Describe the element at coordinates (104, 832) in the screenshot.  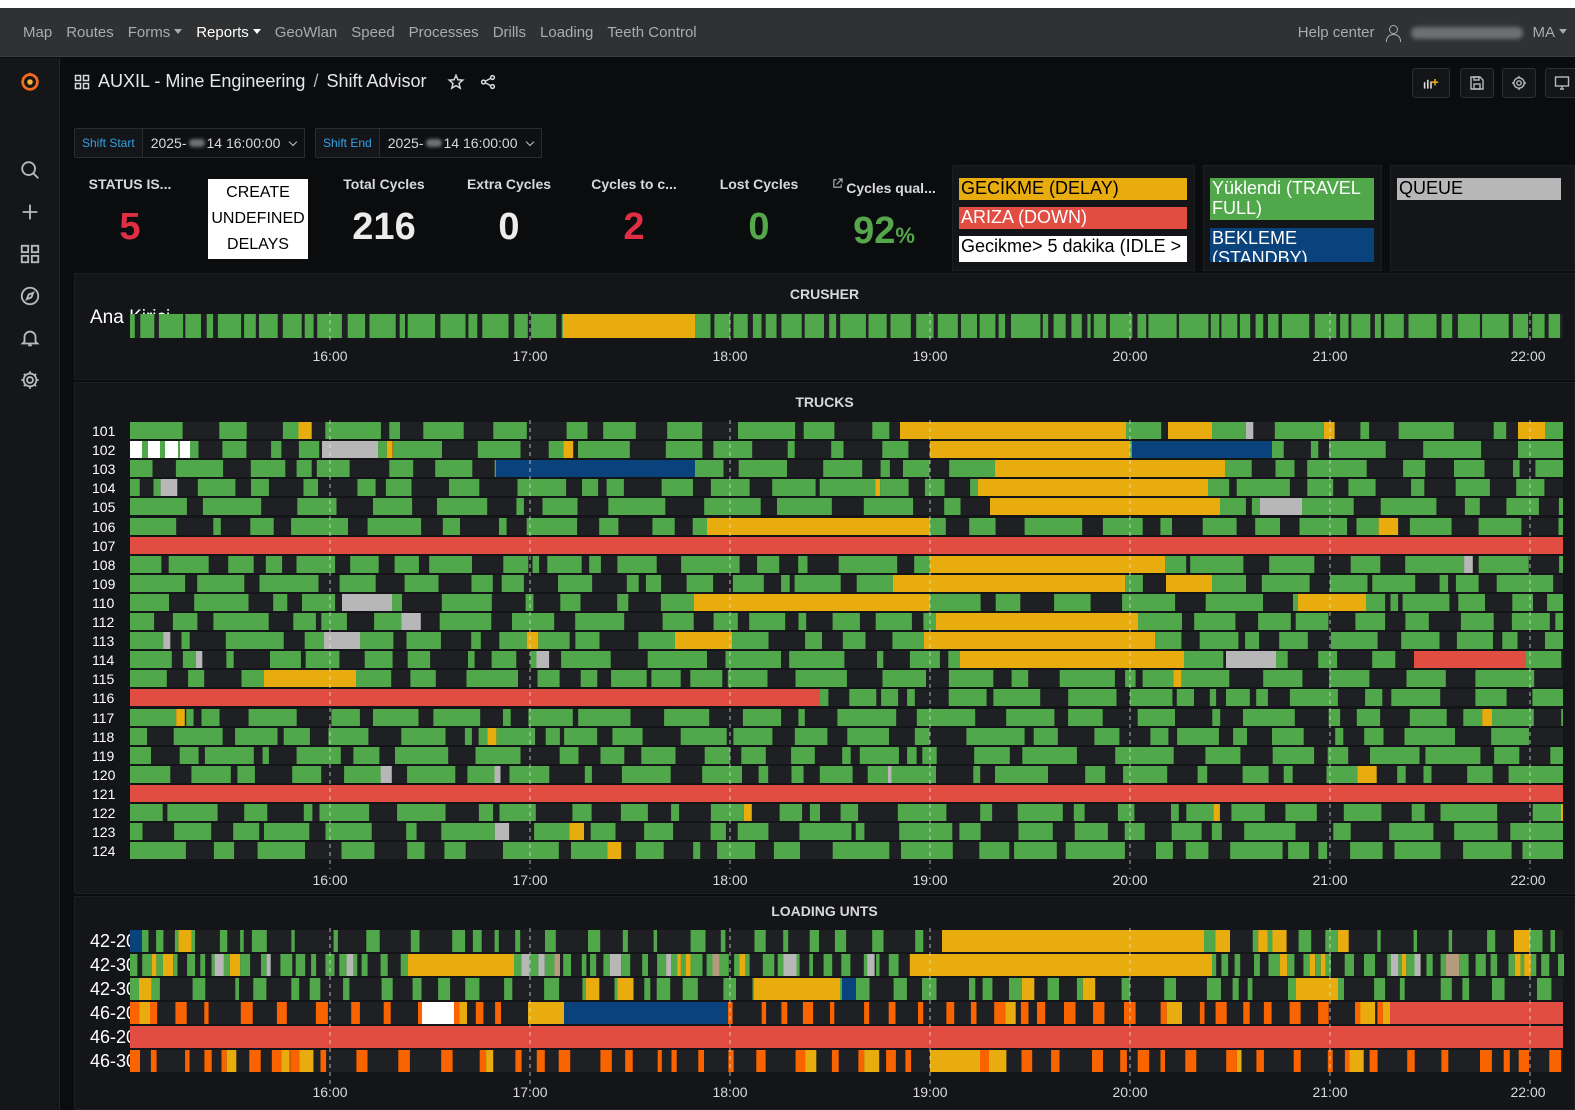
I see `truck-row-label: 123` at that location.